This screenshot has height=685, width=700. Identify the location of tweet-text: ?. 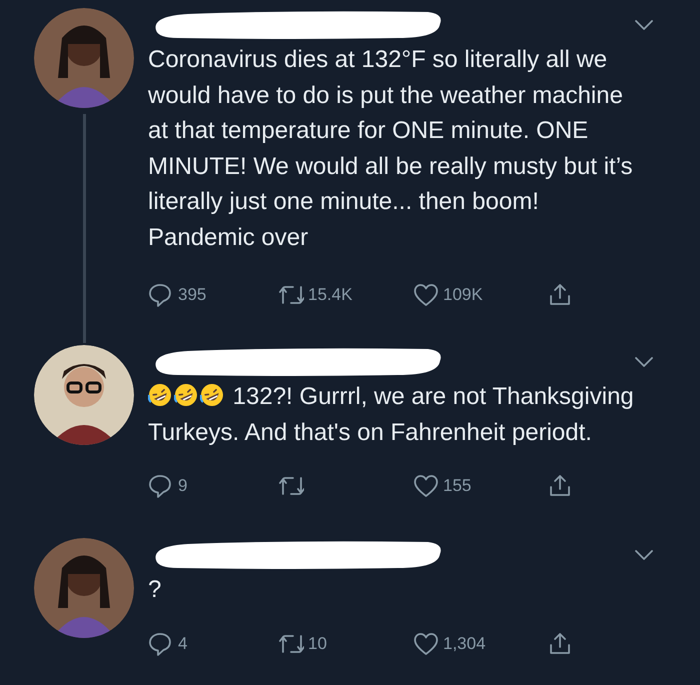
(155, 590).